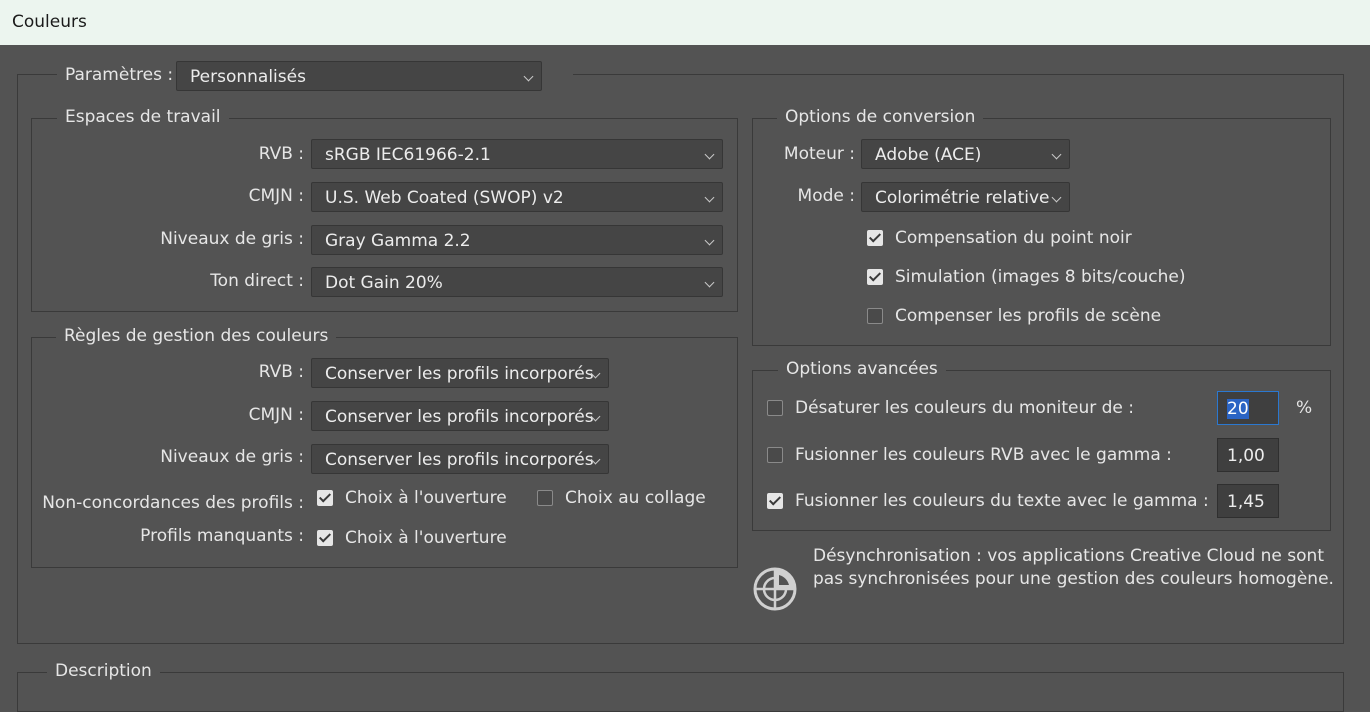  What do you see at coordinates (680, 692) in the screenshot?
I see `description-frame` at bounding box center [680, 692].